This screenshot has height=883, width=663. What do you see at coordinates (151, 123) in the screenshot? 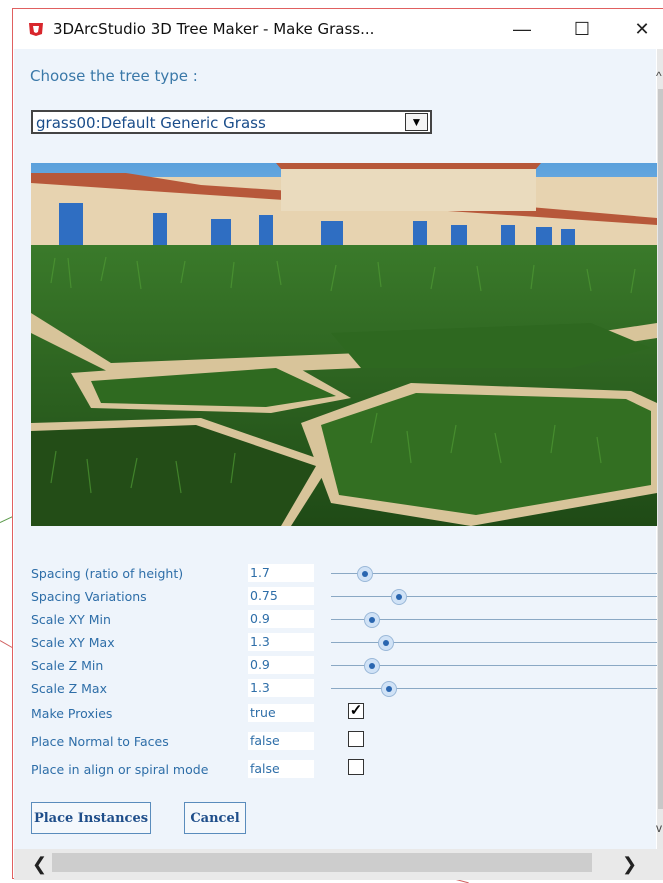
I see `tree-type-selected: grass00:Default Generic Grass` at bounding box center [151, 123].